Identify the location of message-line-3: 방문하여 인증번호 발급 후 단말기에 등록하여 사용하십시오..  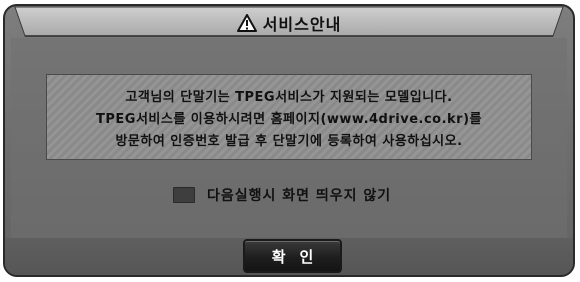
(289, 141).